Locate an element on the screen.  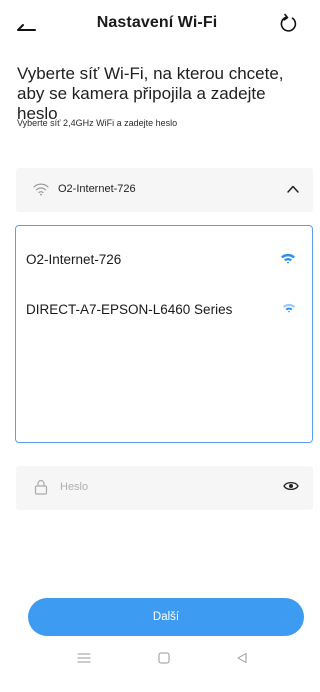
system-back-button is located at coordinates (242, 658).